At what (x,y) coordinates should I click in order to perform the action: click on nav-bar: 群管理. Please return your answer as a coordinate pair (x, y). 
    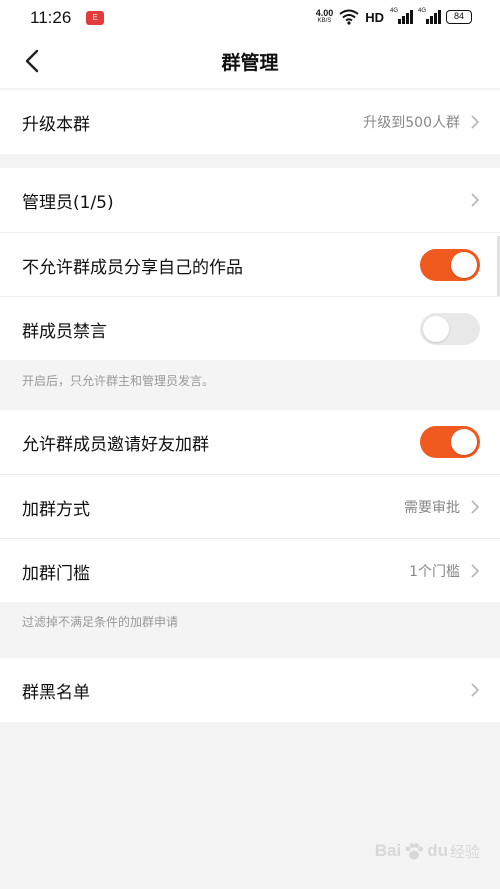
    Looking at the image, I should click on (250, 62).